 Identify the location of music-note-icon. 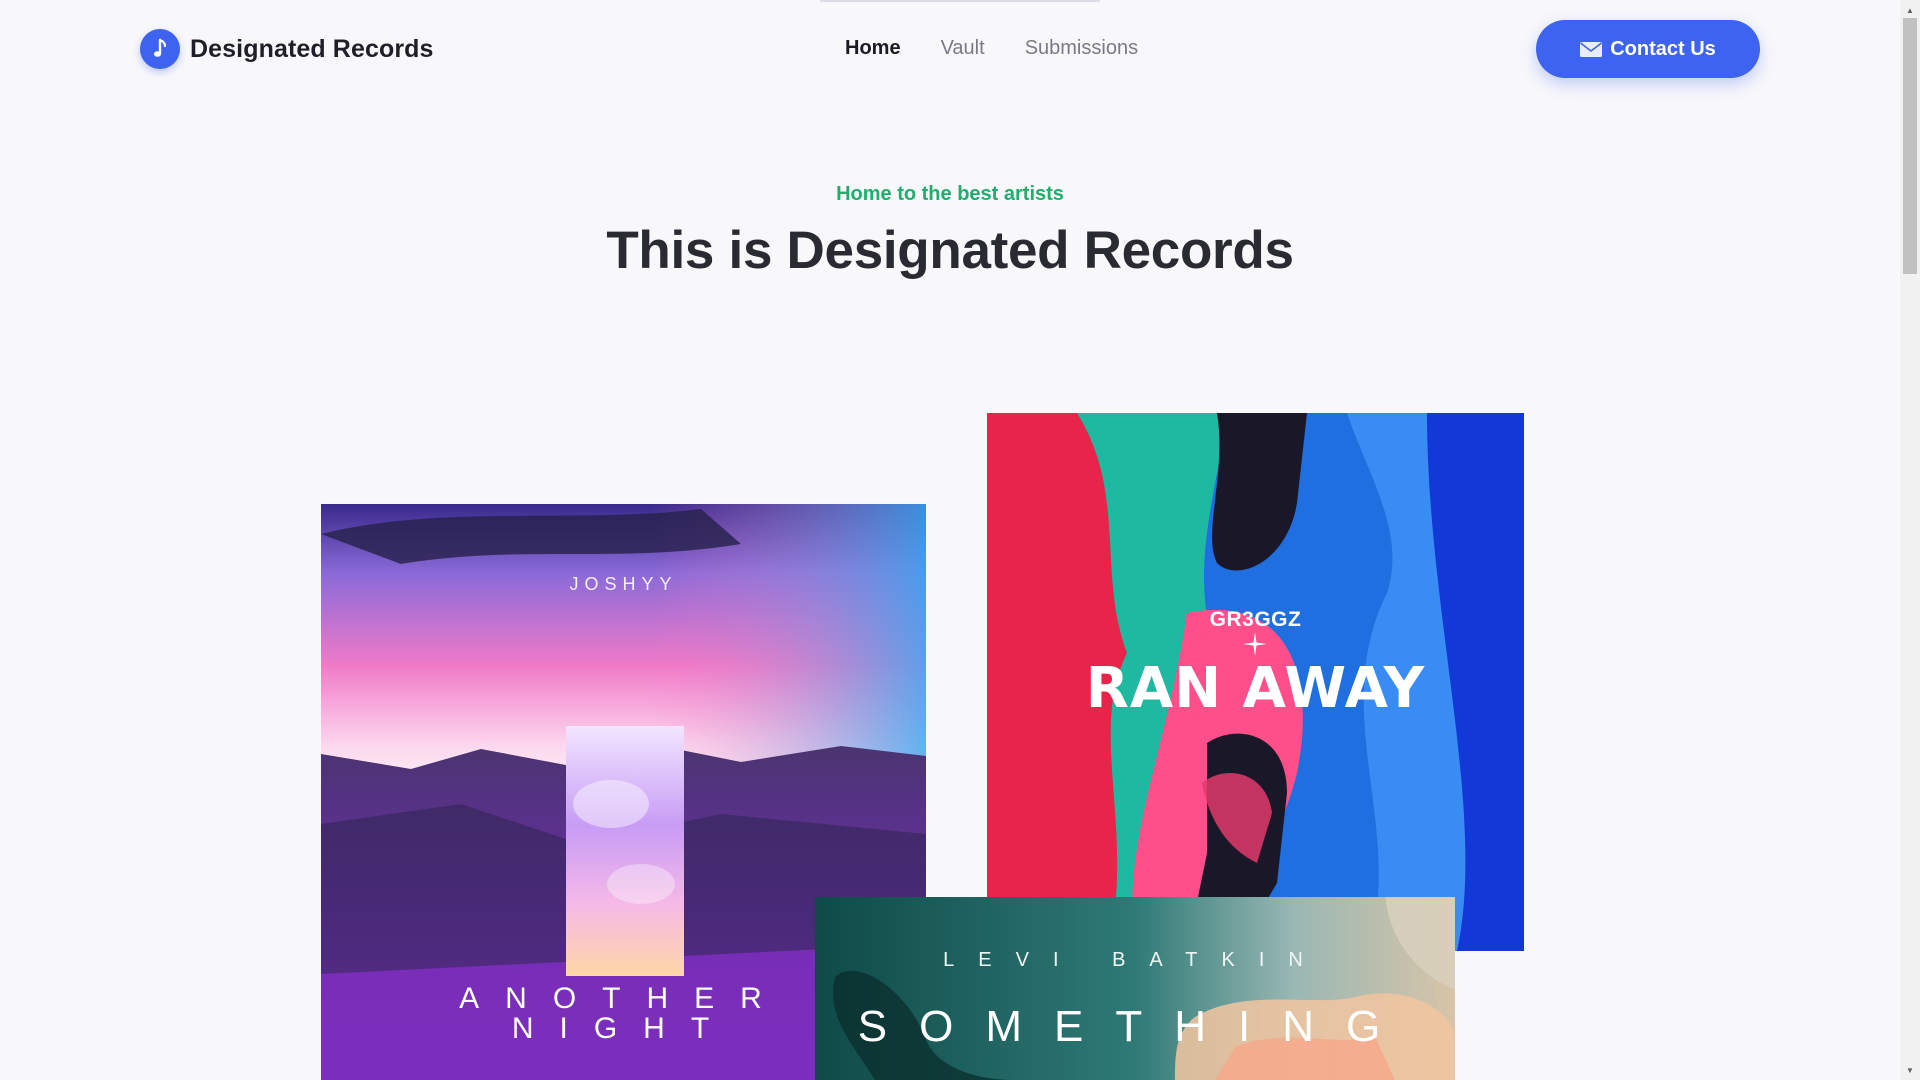
(160, 49).